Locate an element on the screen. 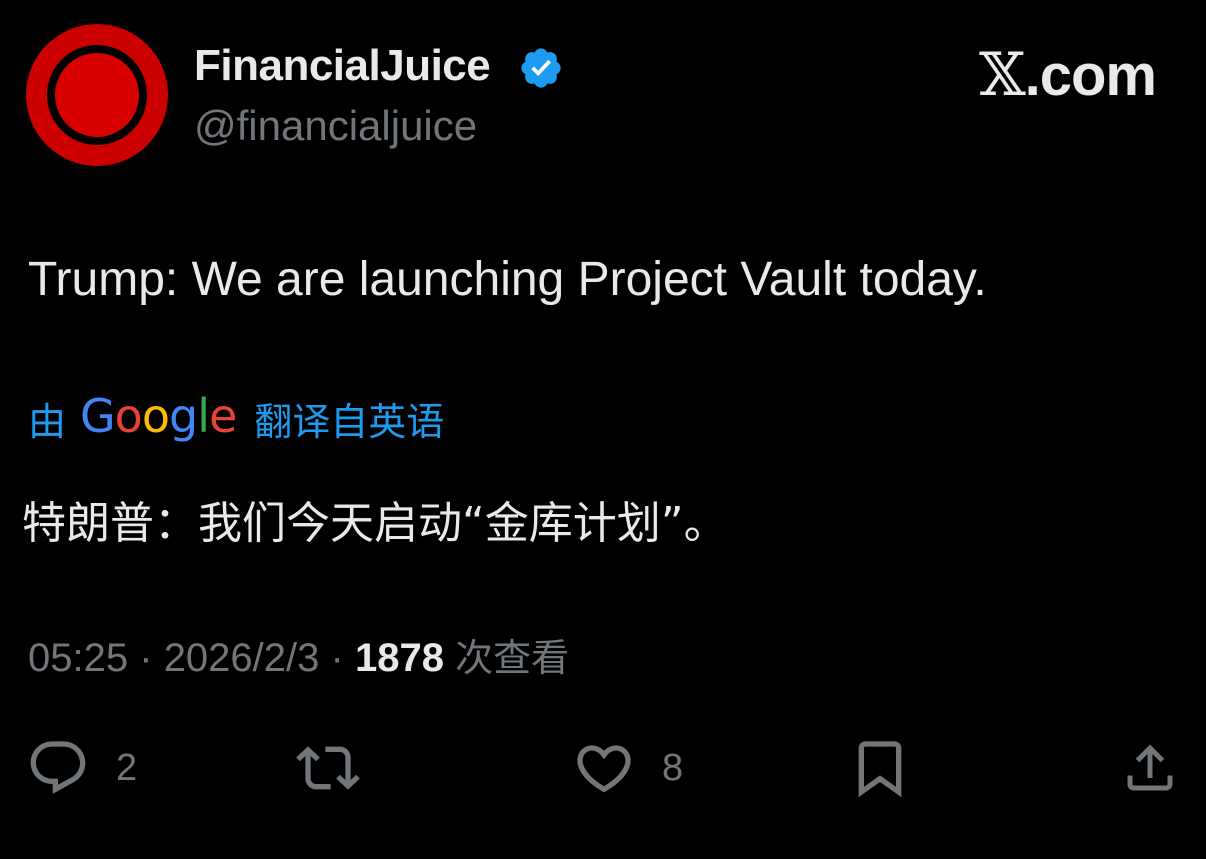  share-button is located at coordinates (1150, 768).